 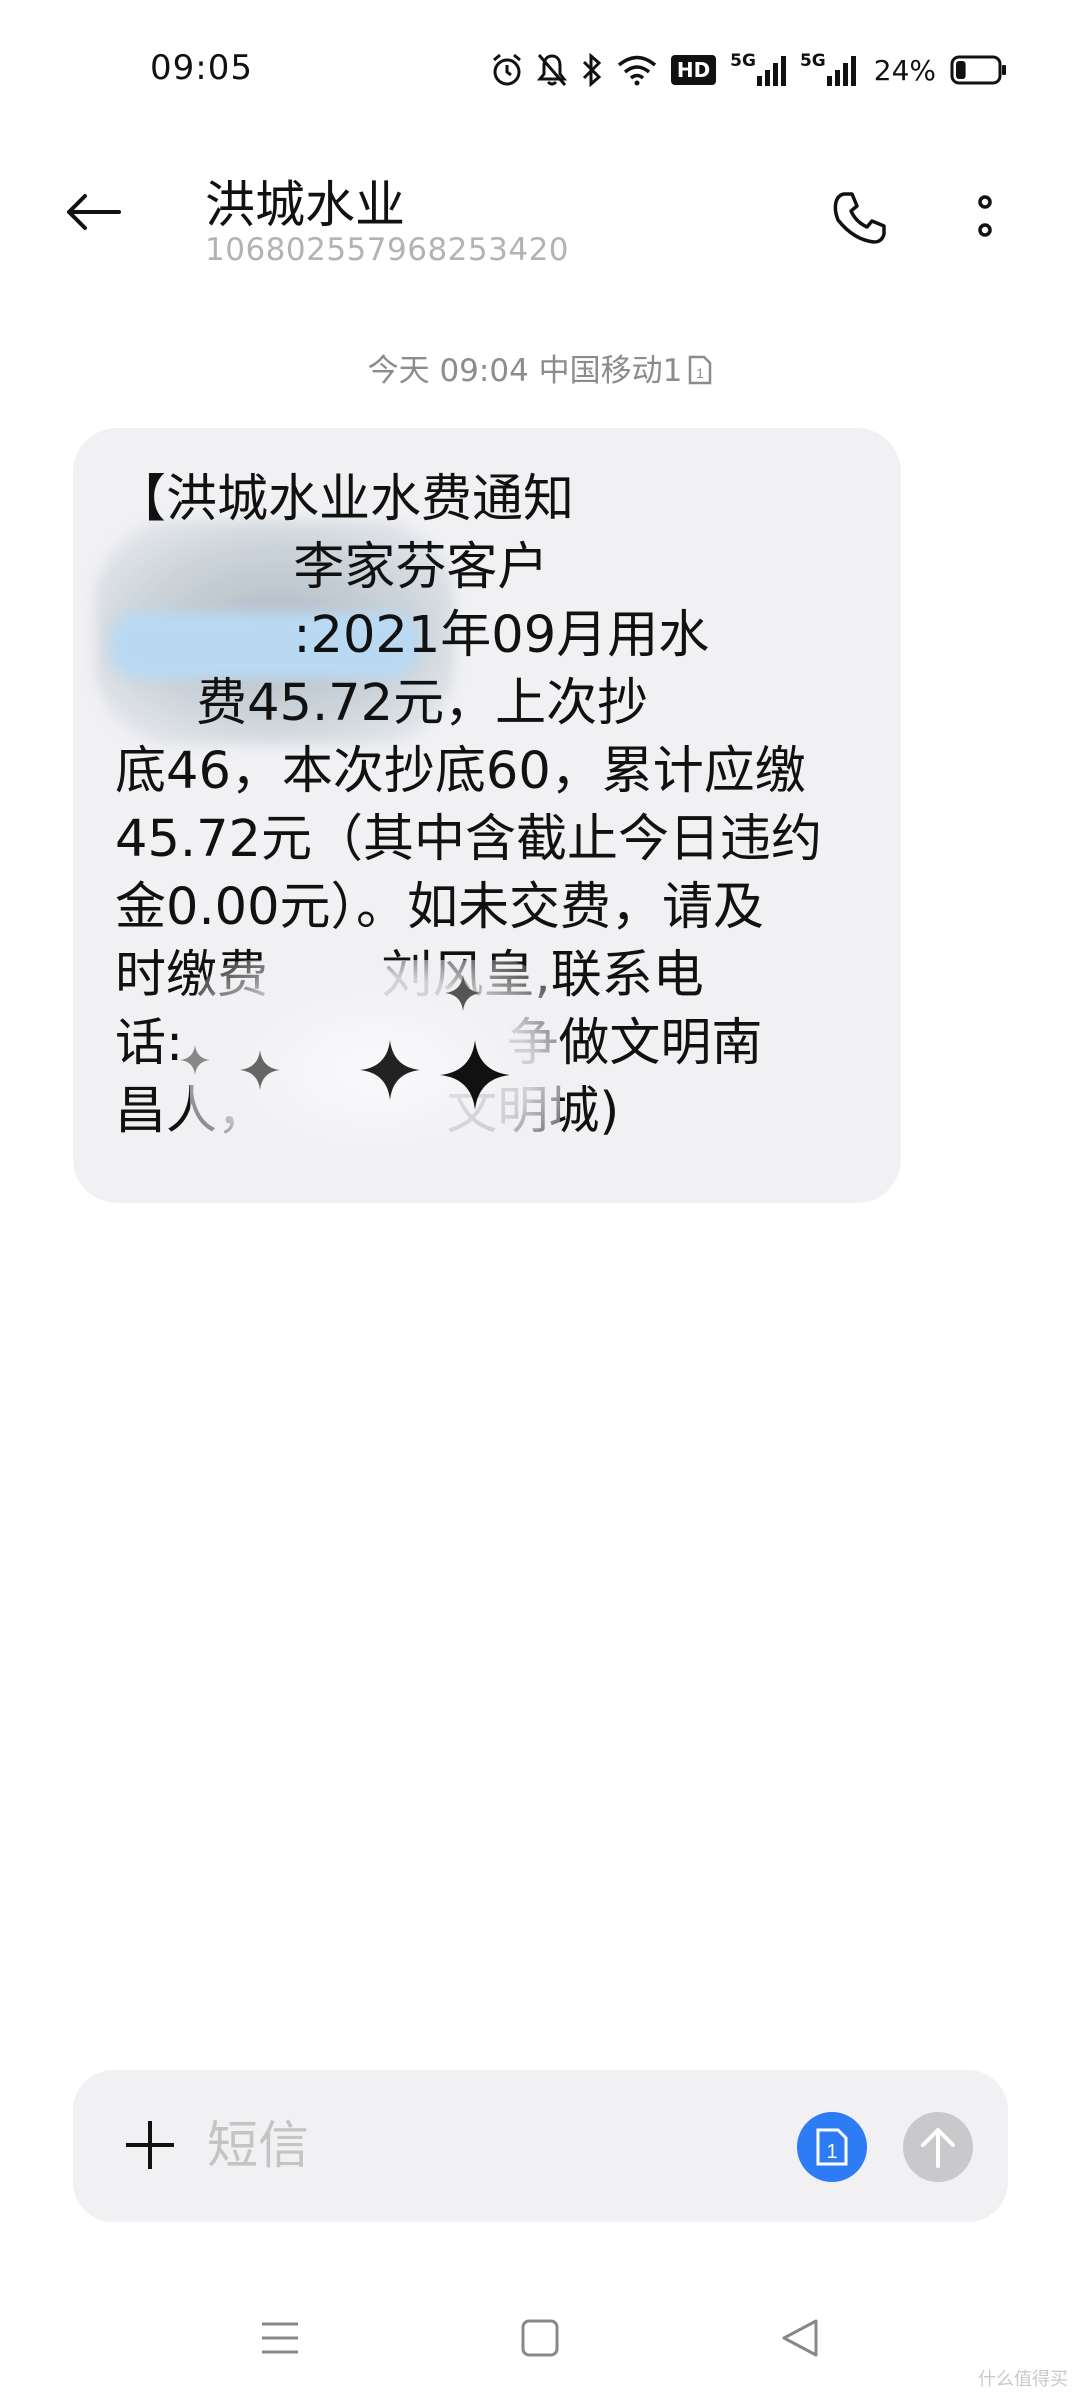 I want to click on contact-name: 洪城水业, so click(x=305, y=205).